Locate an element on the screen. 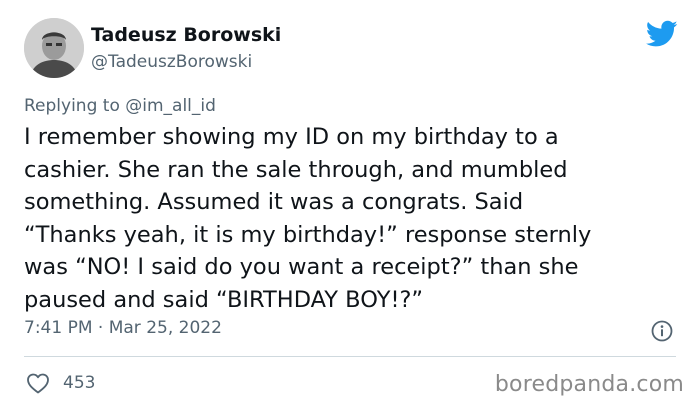 The width and height of the screenshot is (700, 410). reply-mention-link: @im_all_id is located at coordinates (170, 106).